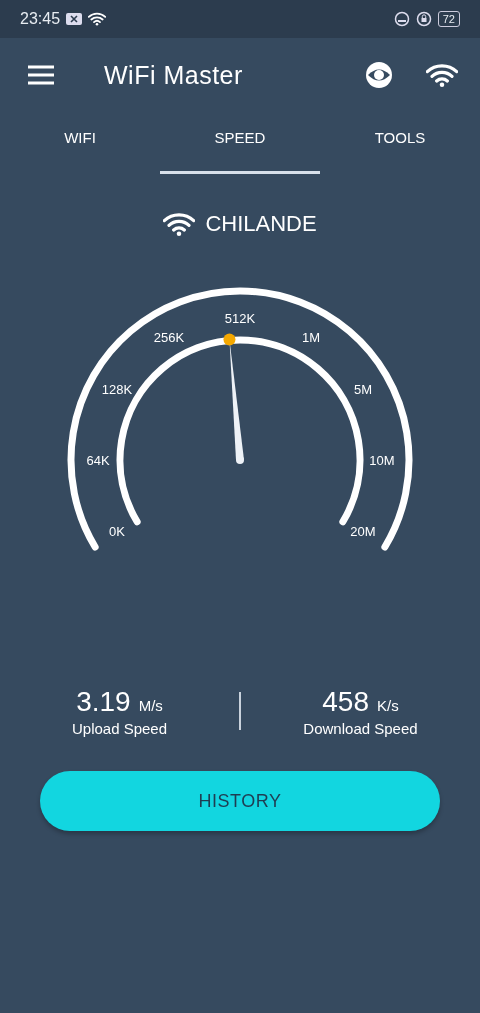 The width and height of the screenshot is (480, 1013). I want to click on gauge-label: 5M, so click(362, 389).